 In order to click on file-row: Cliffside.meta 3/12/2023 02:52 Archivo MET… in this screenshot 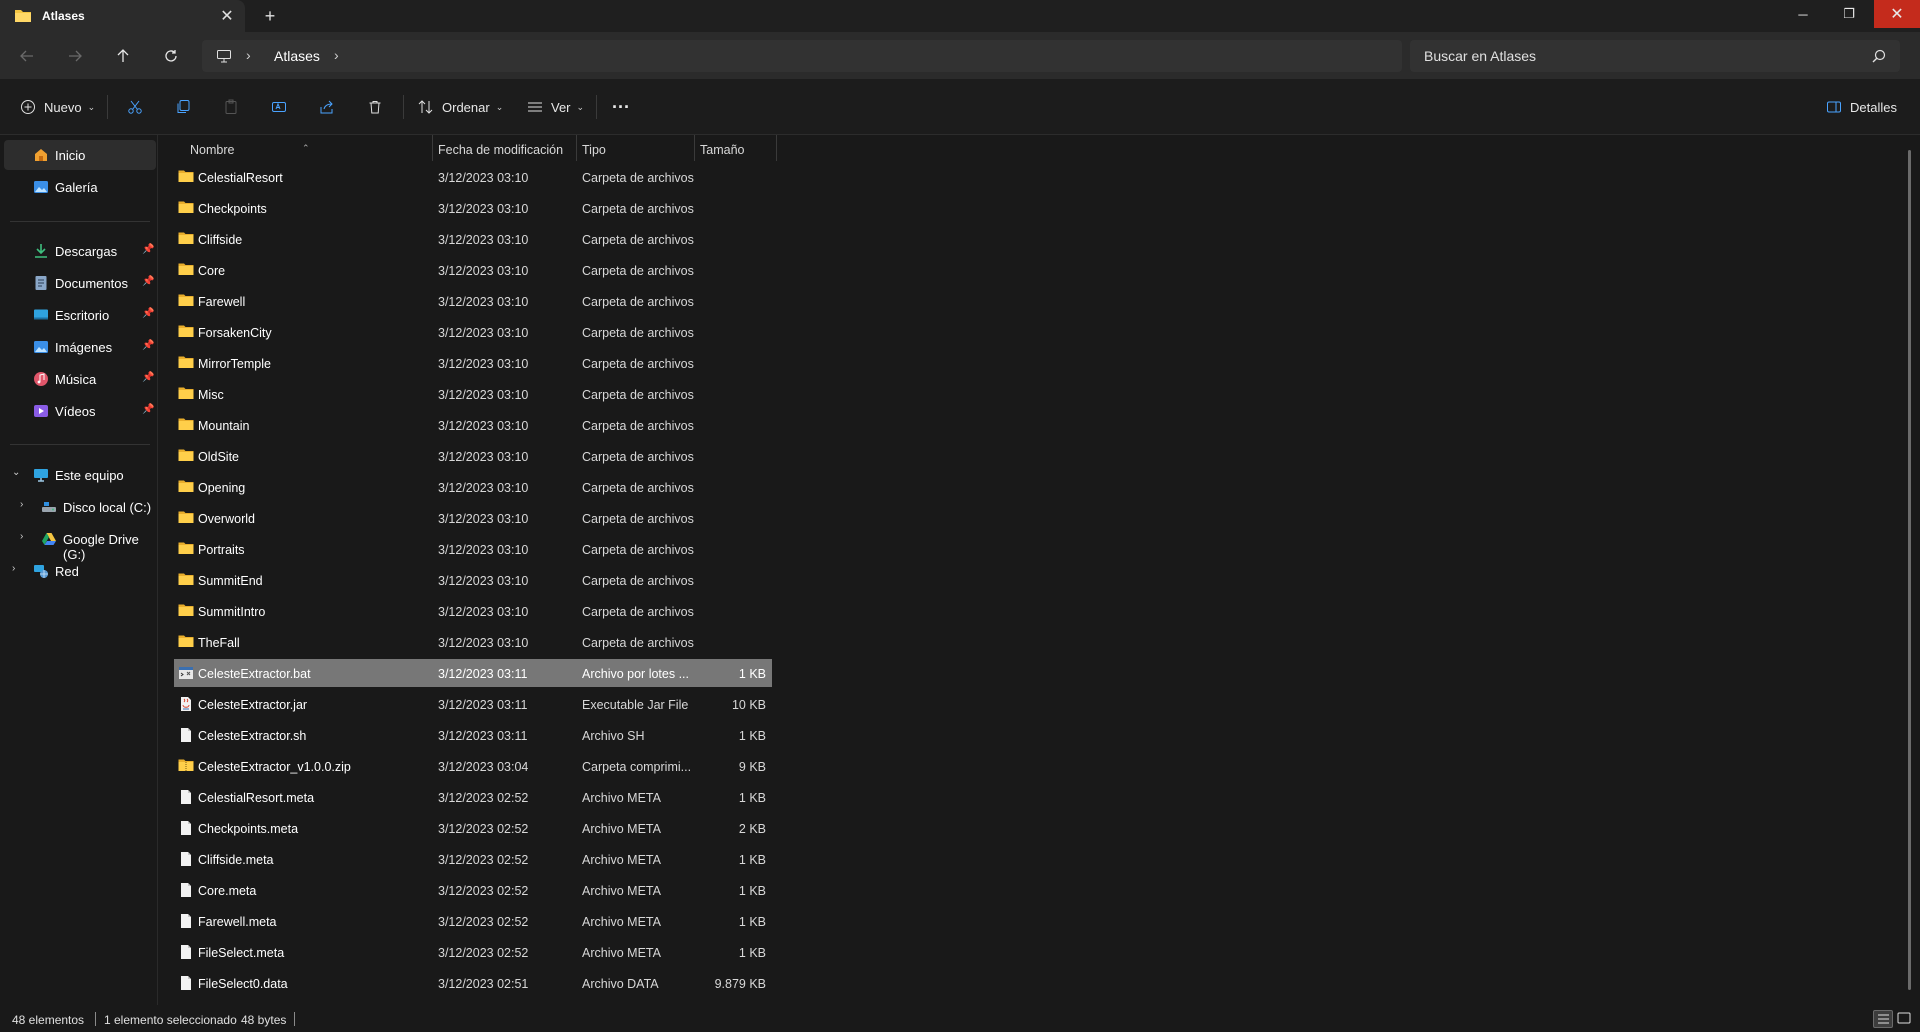, I will do `click(473, 859)`.